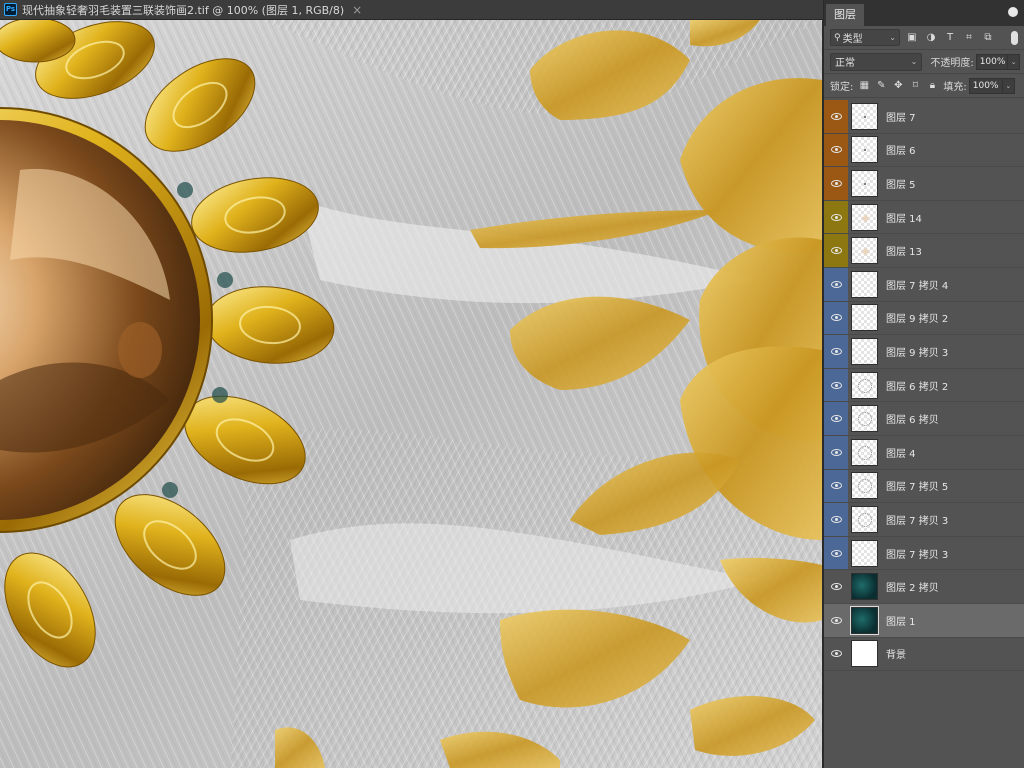 This screenshot has width=1024, height=768. What do you see at coordinates (955, 87) in the screenshot?
I see `fill-label: 填充:` at bounding box center [955, 87].